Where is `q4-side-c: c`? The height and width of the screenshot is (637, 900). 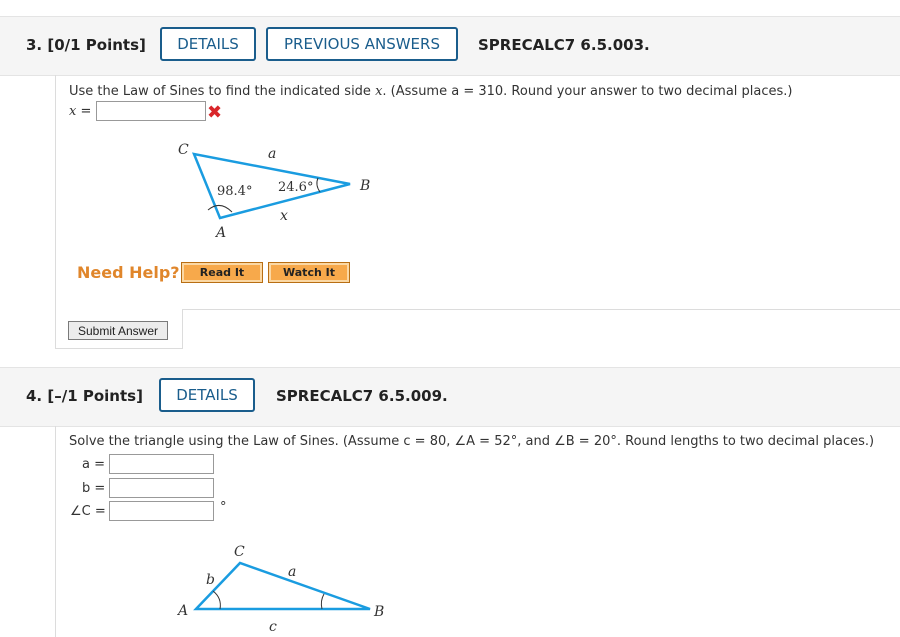
q4-side-c: c is located at coordinates (273, 627).